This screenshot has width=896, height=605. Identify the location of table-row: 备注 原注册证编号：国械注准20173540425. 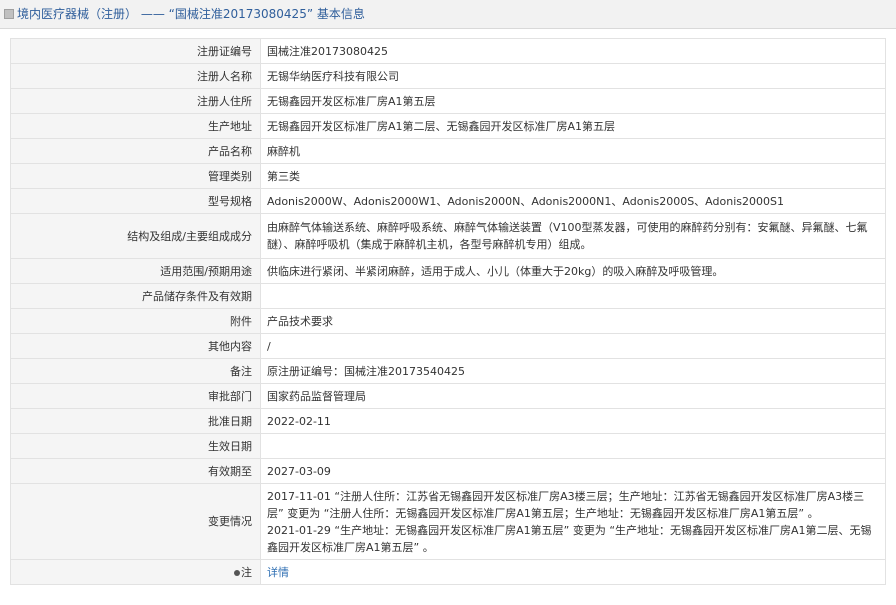
(448, 371).